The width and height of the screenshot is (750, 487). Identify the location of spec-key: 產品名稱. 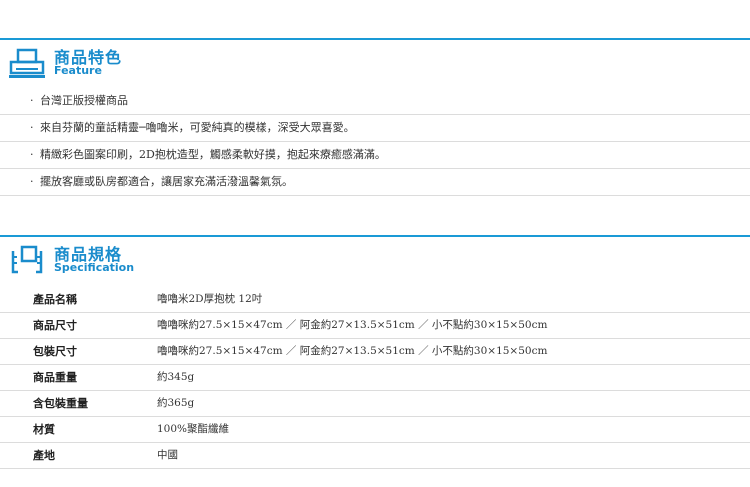
(55, 299).